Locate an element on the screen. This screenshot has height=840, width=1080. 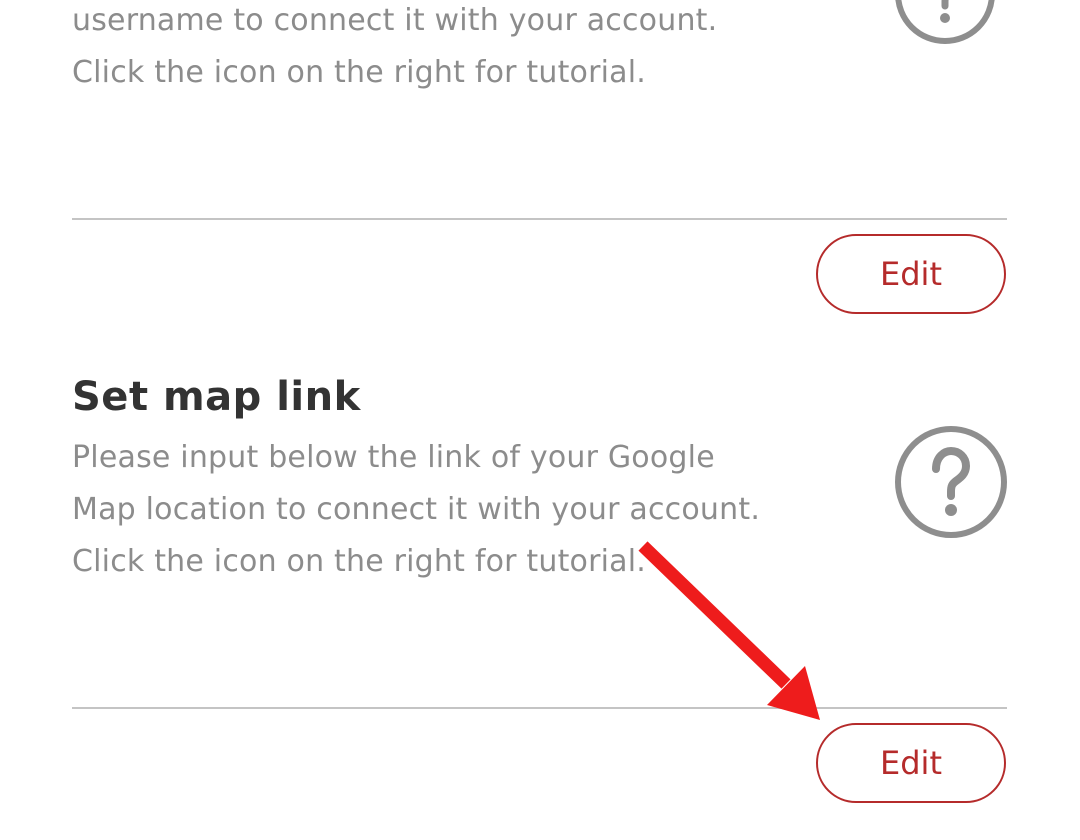
red-arrow-icon is located at coordinates (729, 630).